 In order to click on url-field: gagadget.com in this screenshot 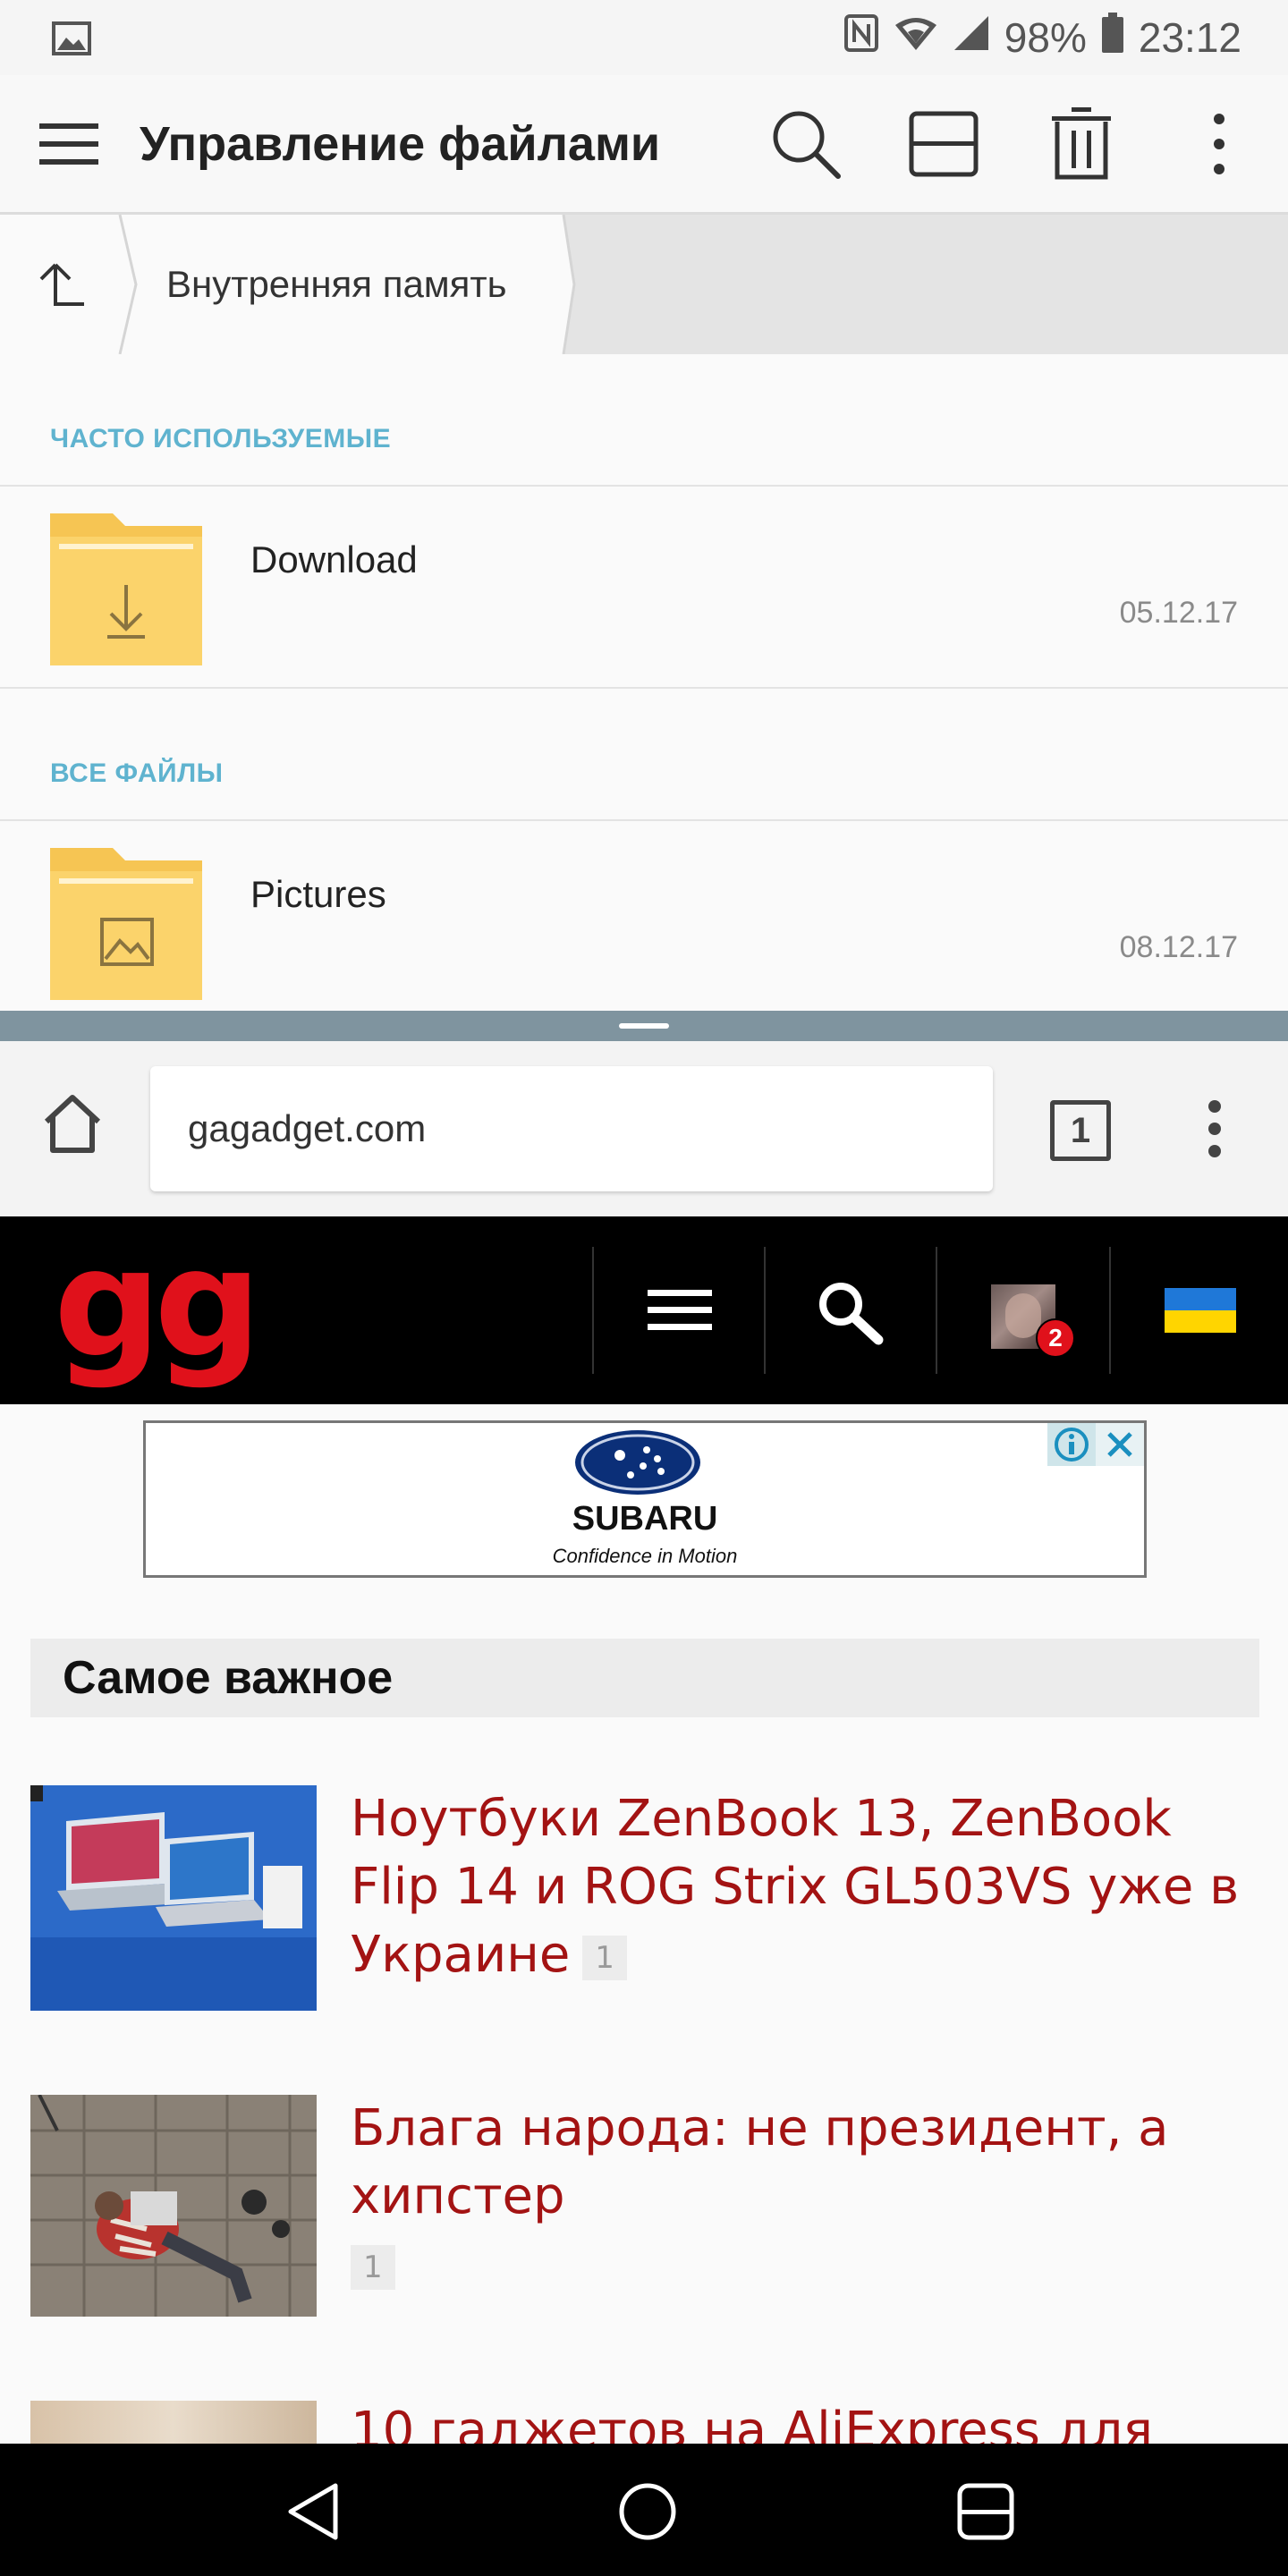, I will do `click(571, 1128)`.